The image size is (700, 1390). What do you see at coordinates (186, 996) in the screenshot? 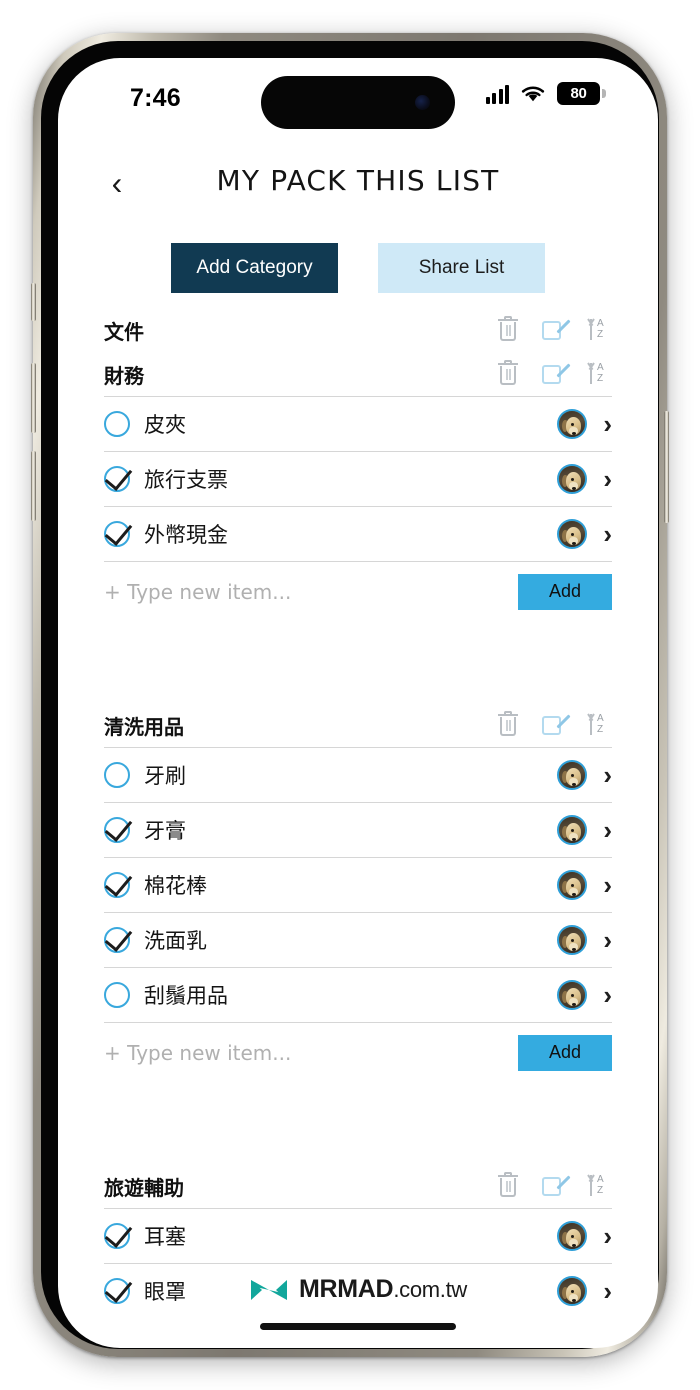
I see `list-item-label: 刮鬚用品` at bounding box center [186, 996].